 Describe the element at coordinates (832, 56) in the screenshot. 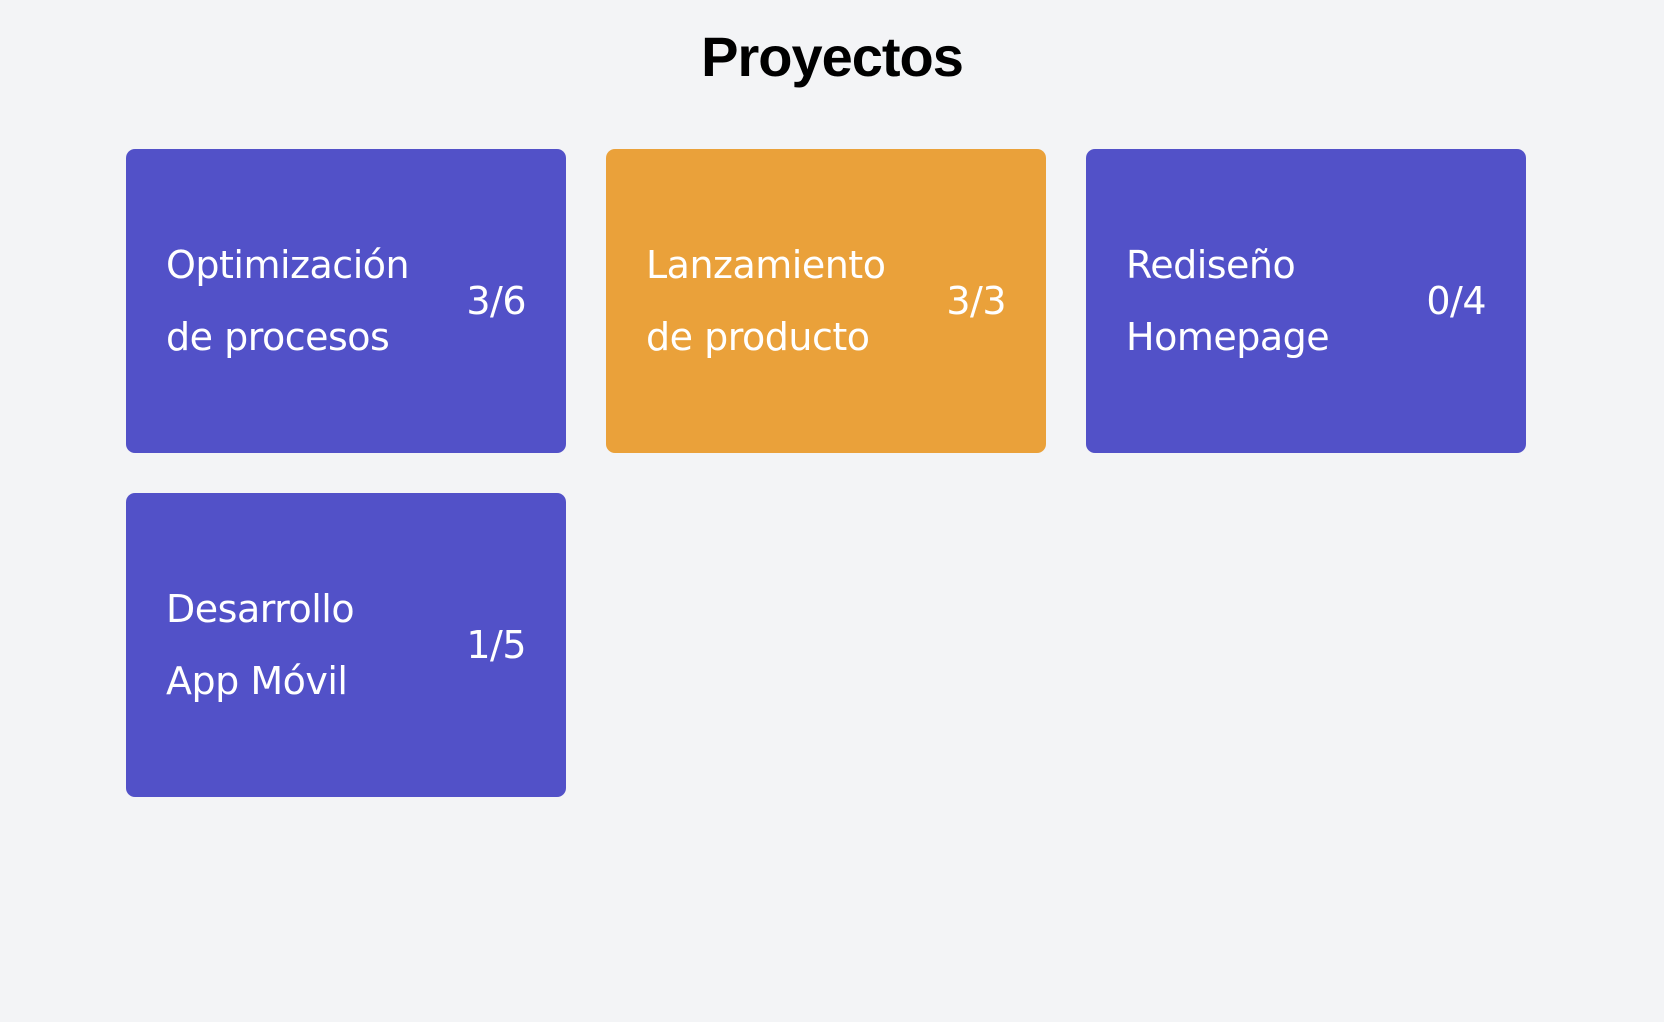

I see `page-title: Proyectos` at that location.